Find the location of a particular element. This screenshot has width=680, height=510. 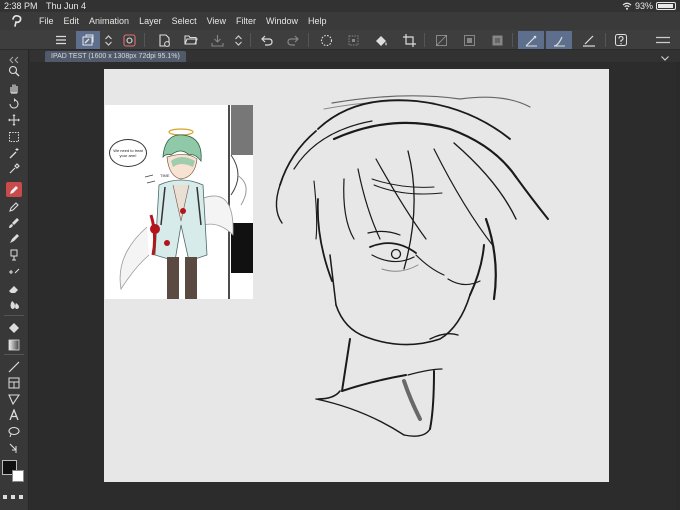

menu-edit: Edit is located at coordinates (72, 21).